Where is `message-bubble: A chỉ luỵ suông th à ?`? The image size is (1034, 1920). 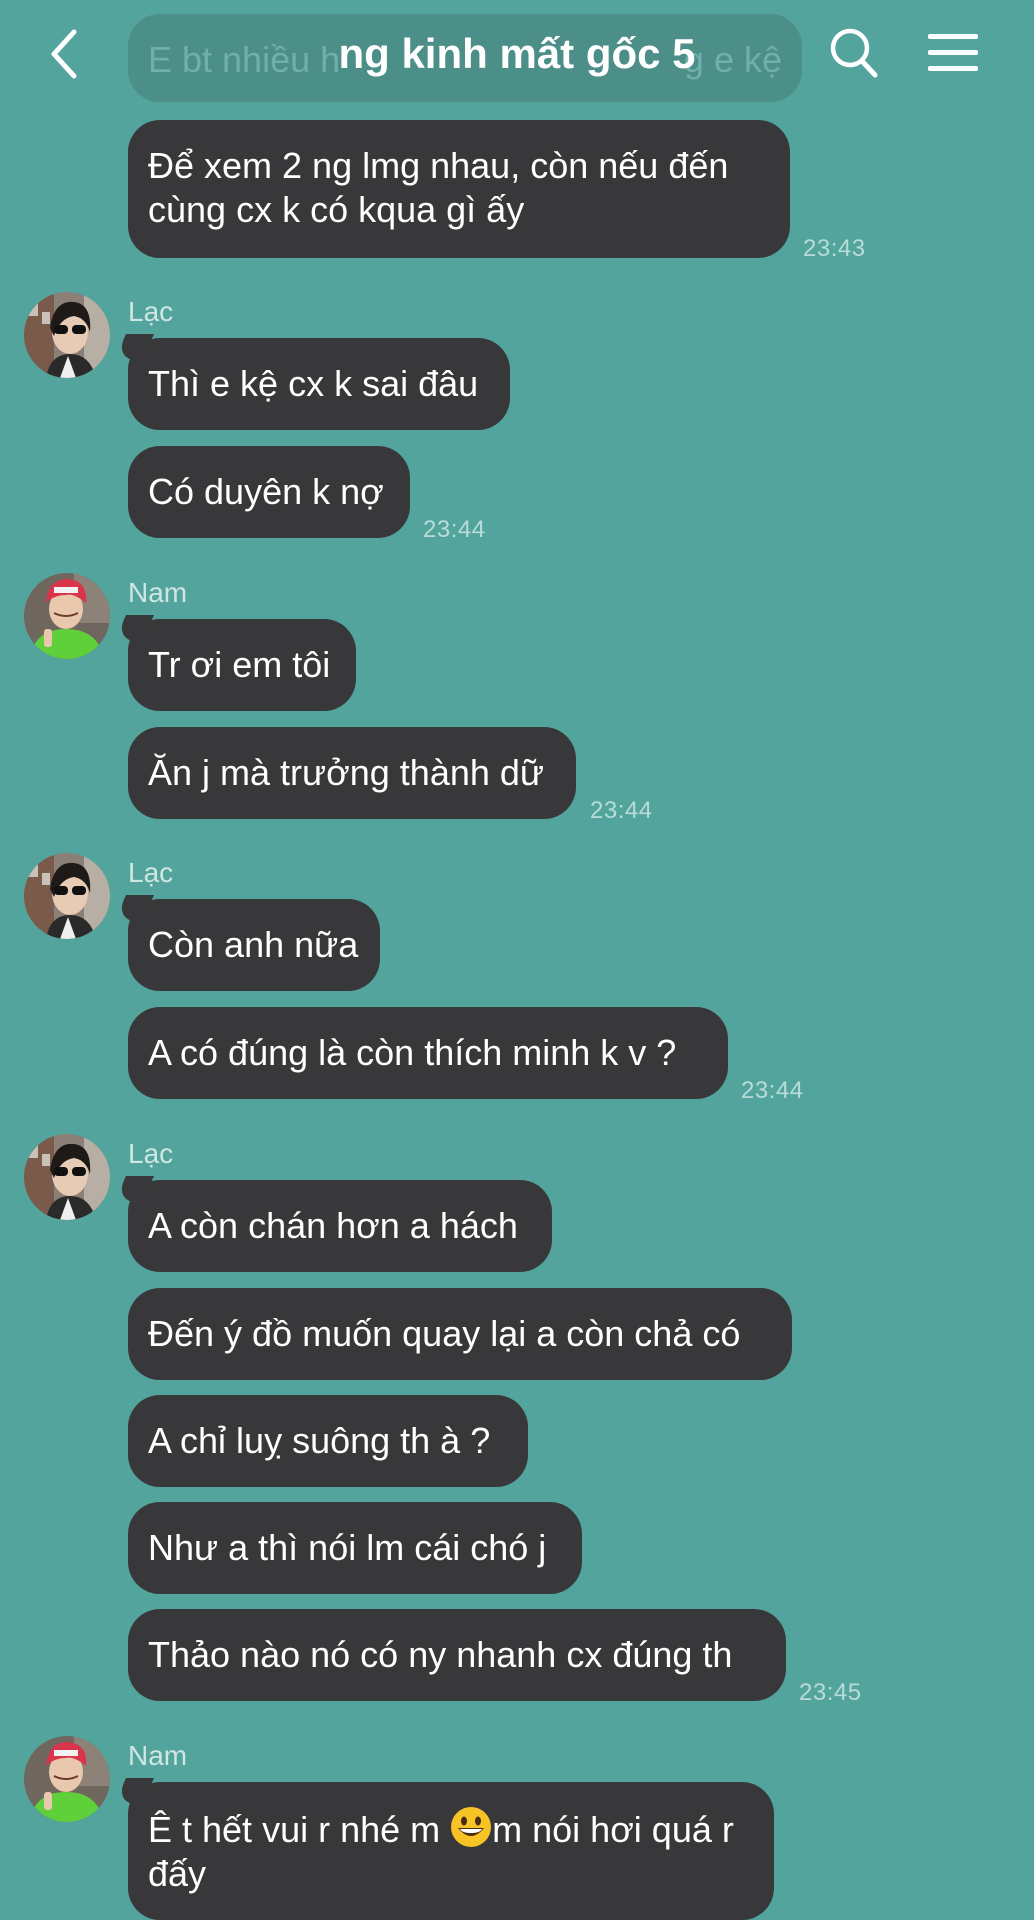 message-bubble: A chỉ luỵ suông th à ? is located at coordinates (328, 1441).